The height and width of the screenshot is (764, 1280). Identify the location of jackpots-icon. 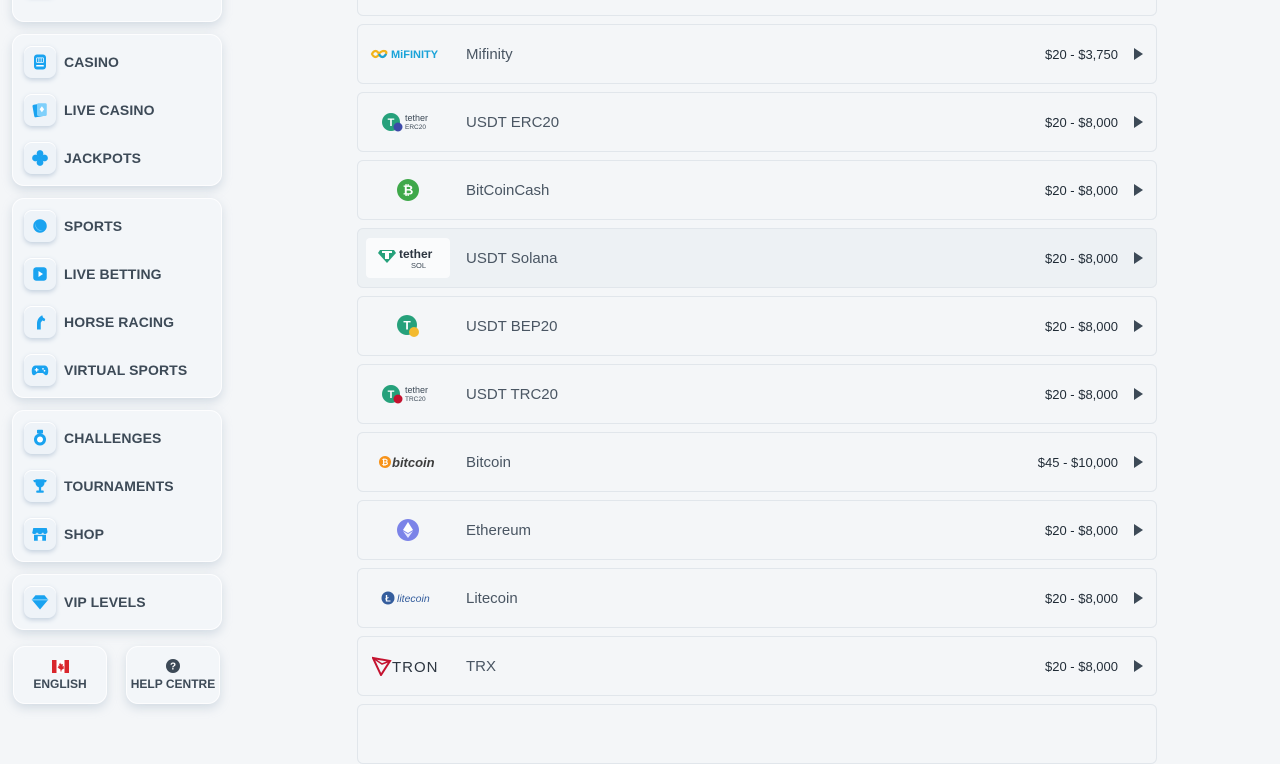
(40, 158).